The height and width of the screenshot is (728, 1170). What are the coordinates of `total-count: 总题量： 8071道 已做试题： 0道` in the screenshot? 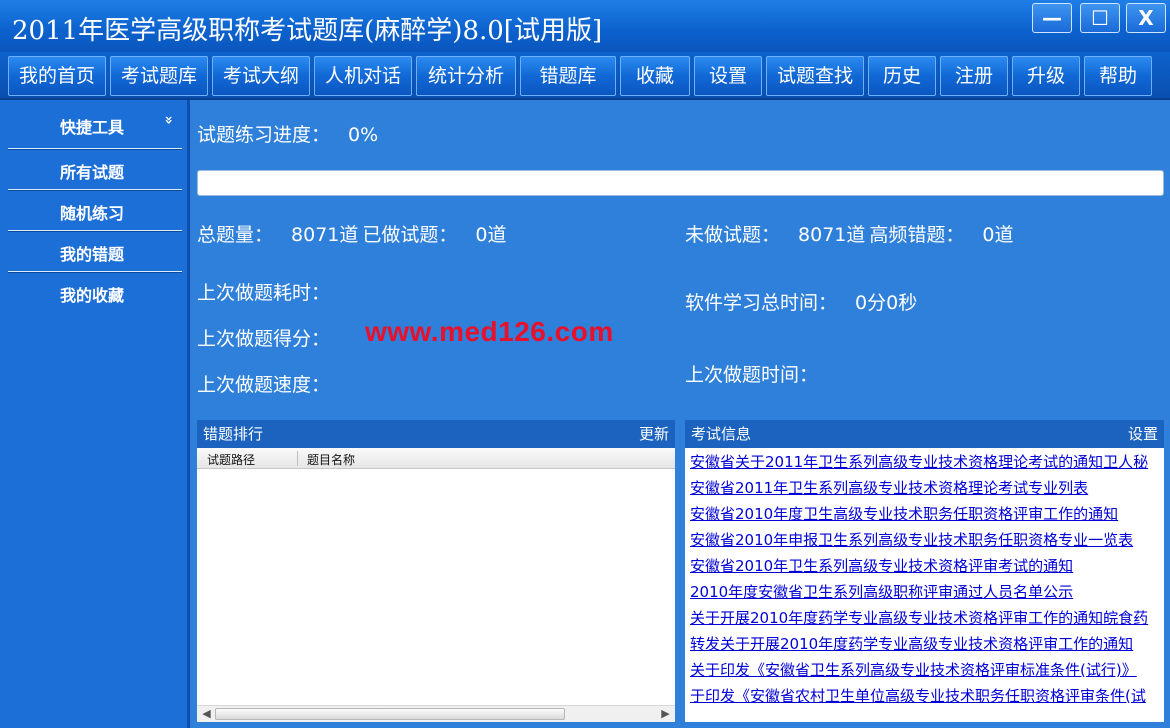 It's located at (352, 235).